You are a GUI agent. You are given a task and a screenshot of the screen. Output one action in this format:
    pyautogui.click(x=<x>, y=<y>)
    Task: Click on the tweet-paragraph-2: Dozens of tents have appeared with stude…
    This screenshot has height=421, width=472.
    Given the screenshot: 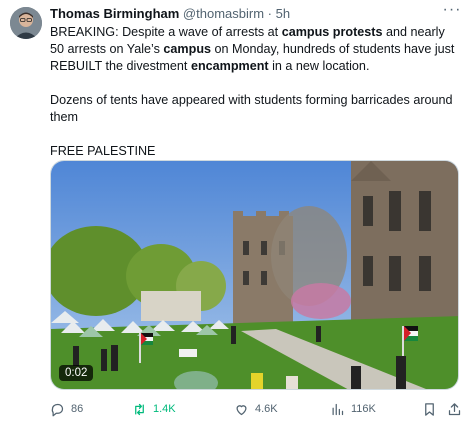 What is the action you would take?
    pyautogui.click(x=251, y=108)
    